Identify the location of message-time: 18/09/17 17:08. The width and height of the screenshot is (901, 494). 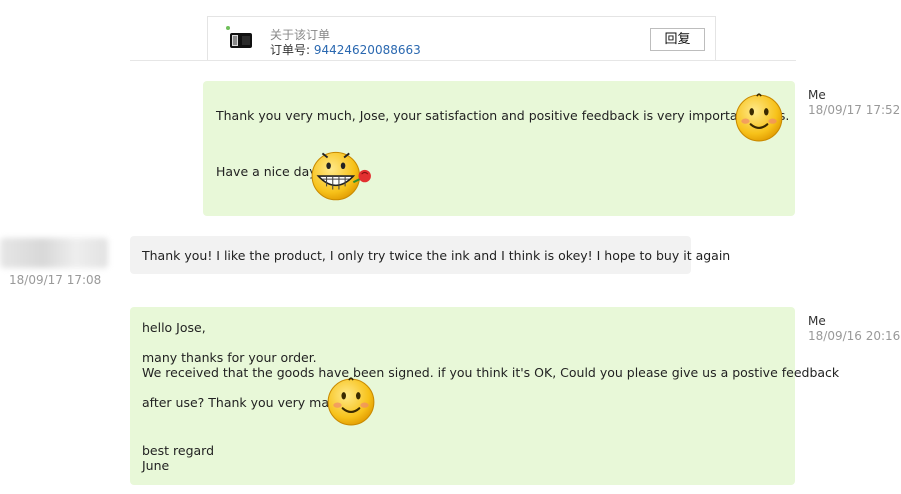
(55, 280).